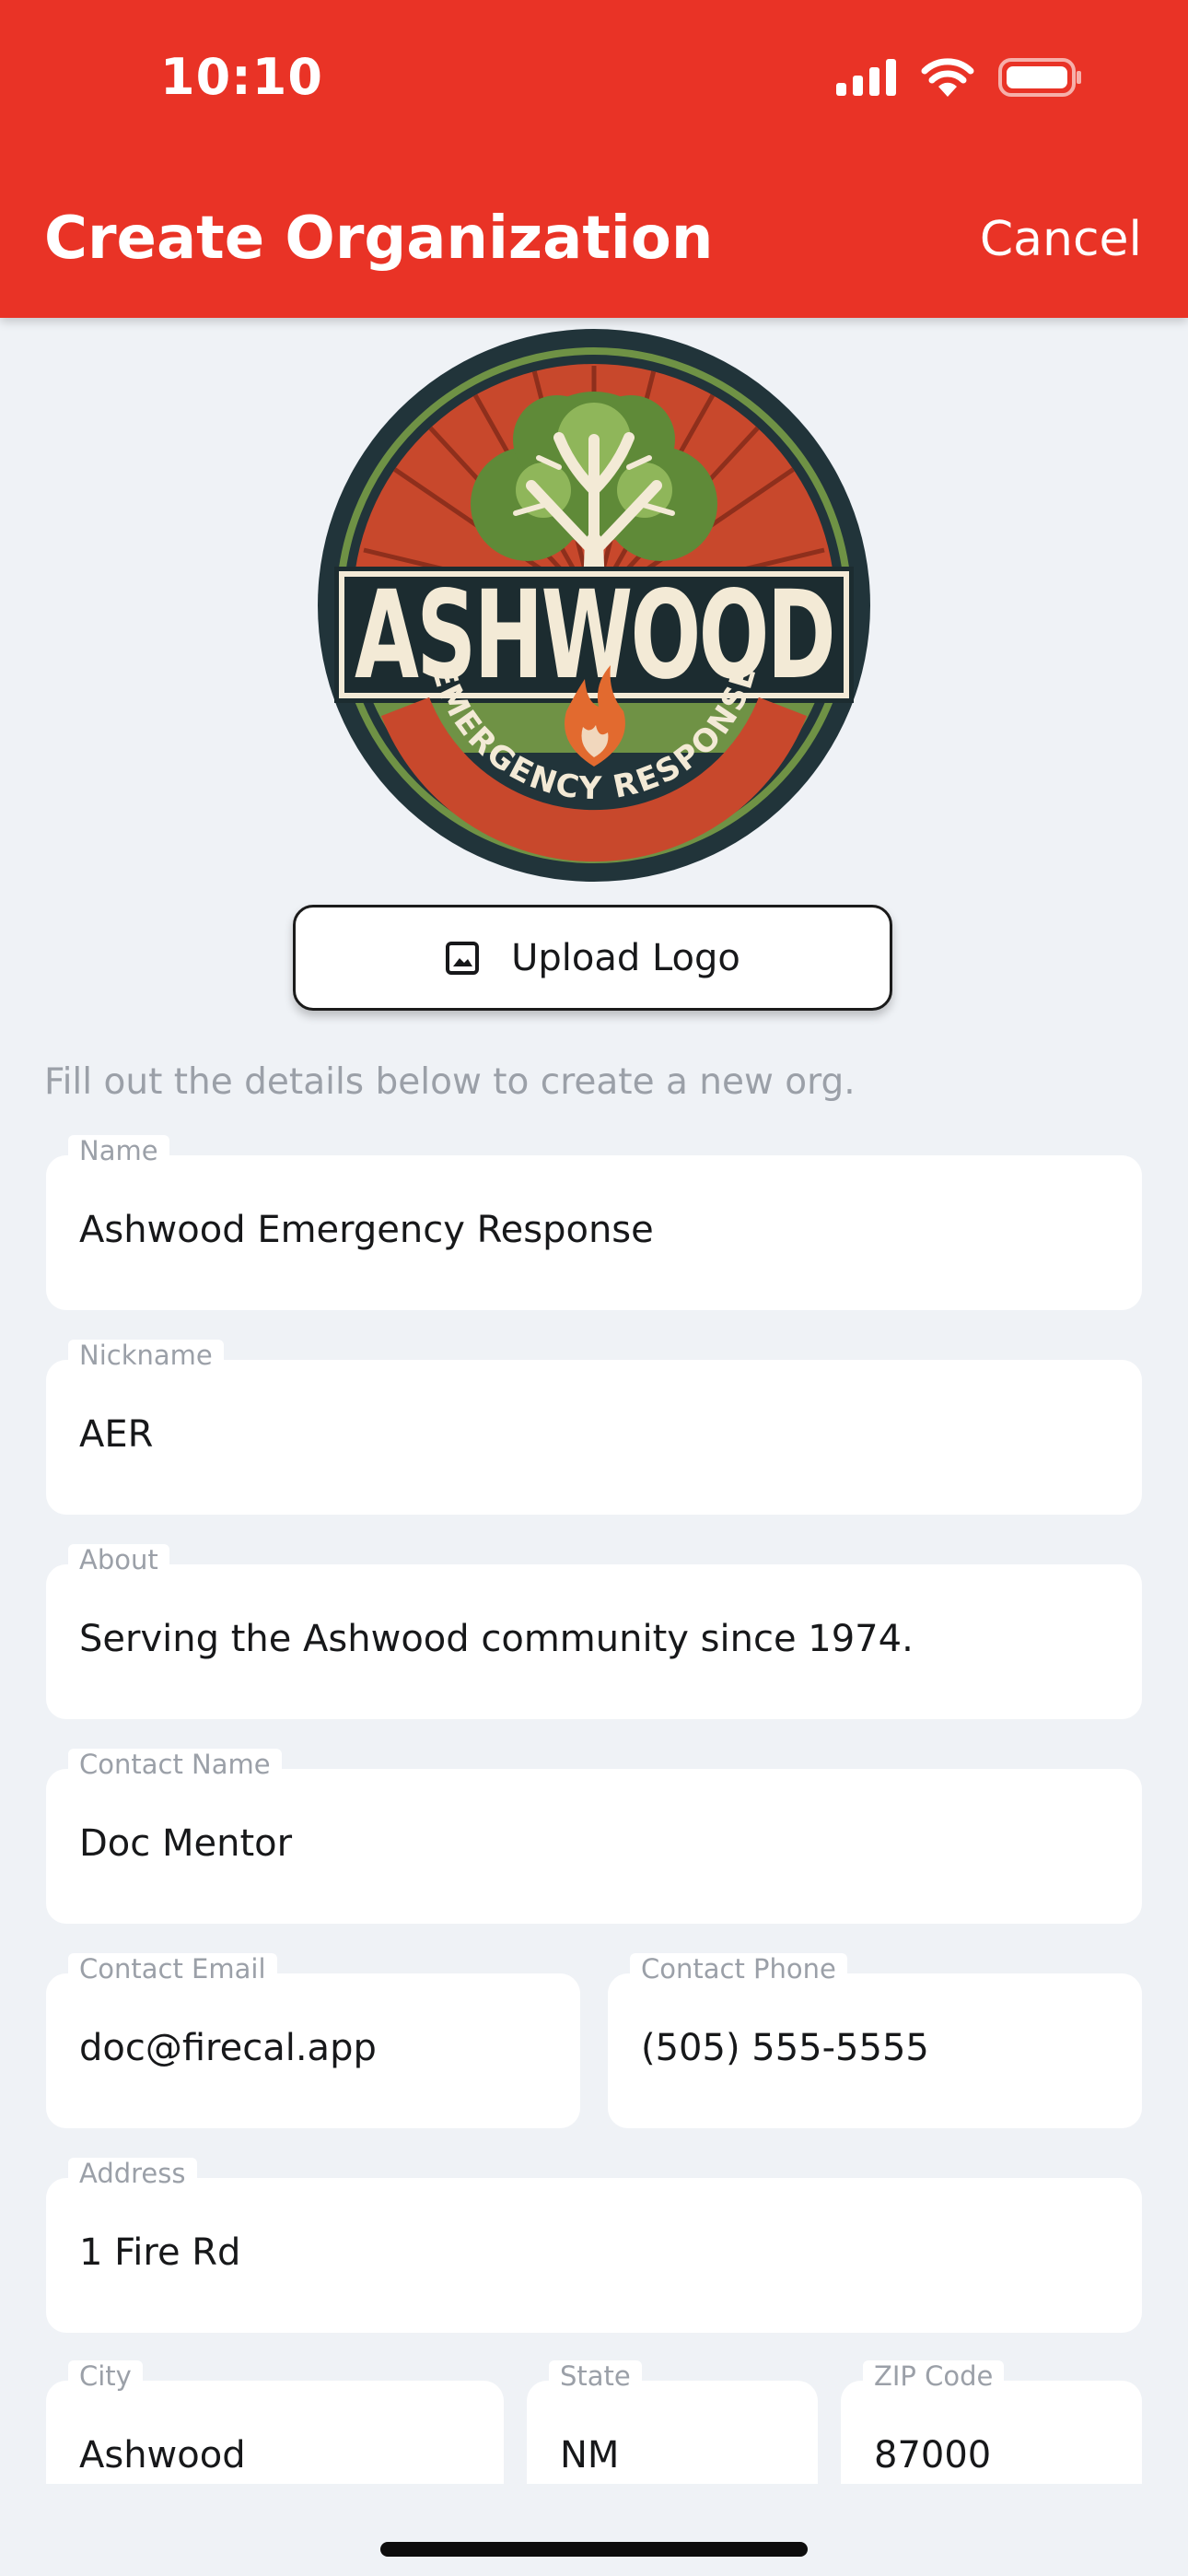 The image size is (1188, 2576). What do you see at coordinates (596, 1230) in the screenshot?
I see `name-input: Ashwood Emergency Response` at bounding box center [596, 1230].